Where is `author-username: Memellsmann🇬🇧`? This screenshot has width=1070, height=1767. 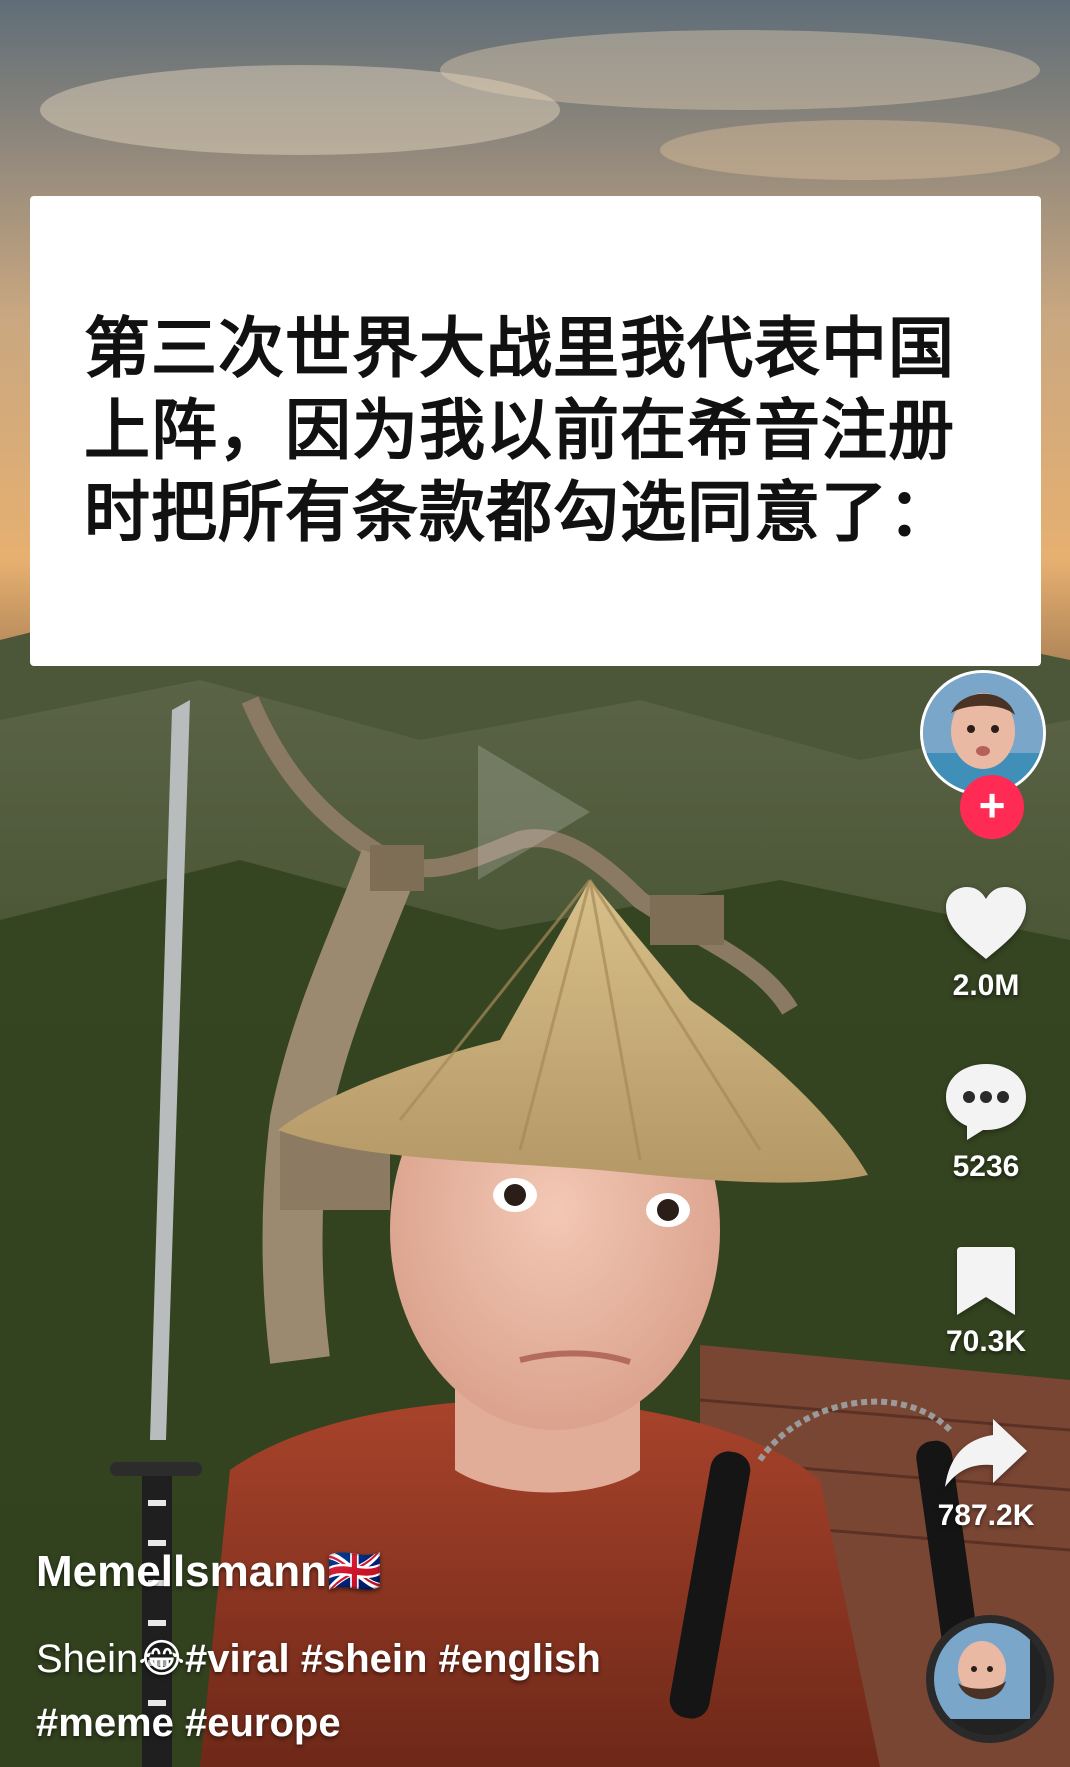 author-username: Memellsmann🇬🇧 is located at coordinates (476, 1571).